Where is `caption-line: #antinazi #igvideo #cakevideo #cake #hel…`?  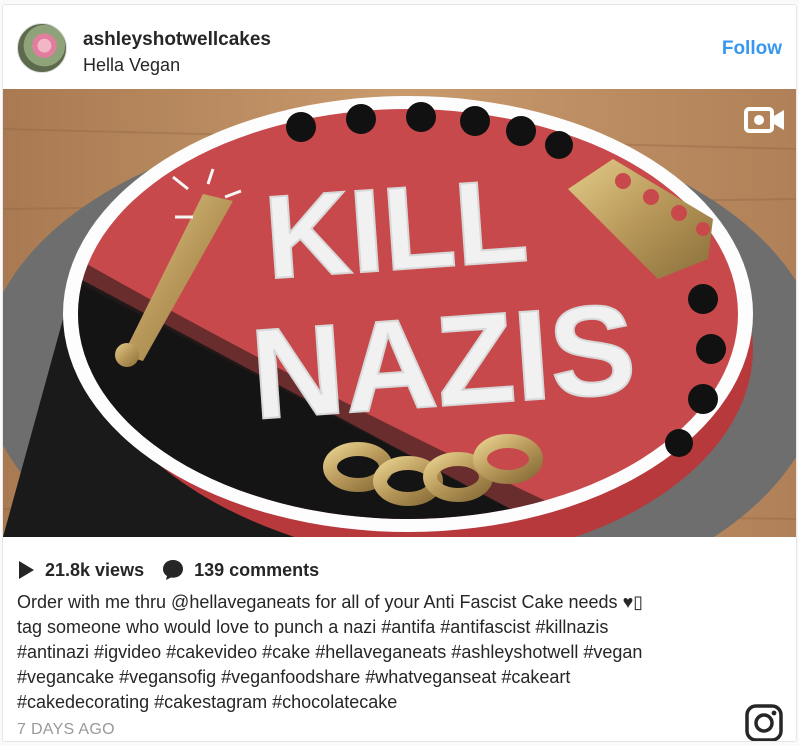
caption-line: #antinazi #igvideo #cakevideo #cake #hel… is located at coordinates (330, 652).